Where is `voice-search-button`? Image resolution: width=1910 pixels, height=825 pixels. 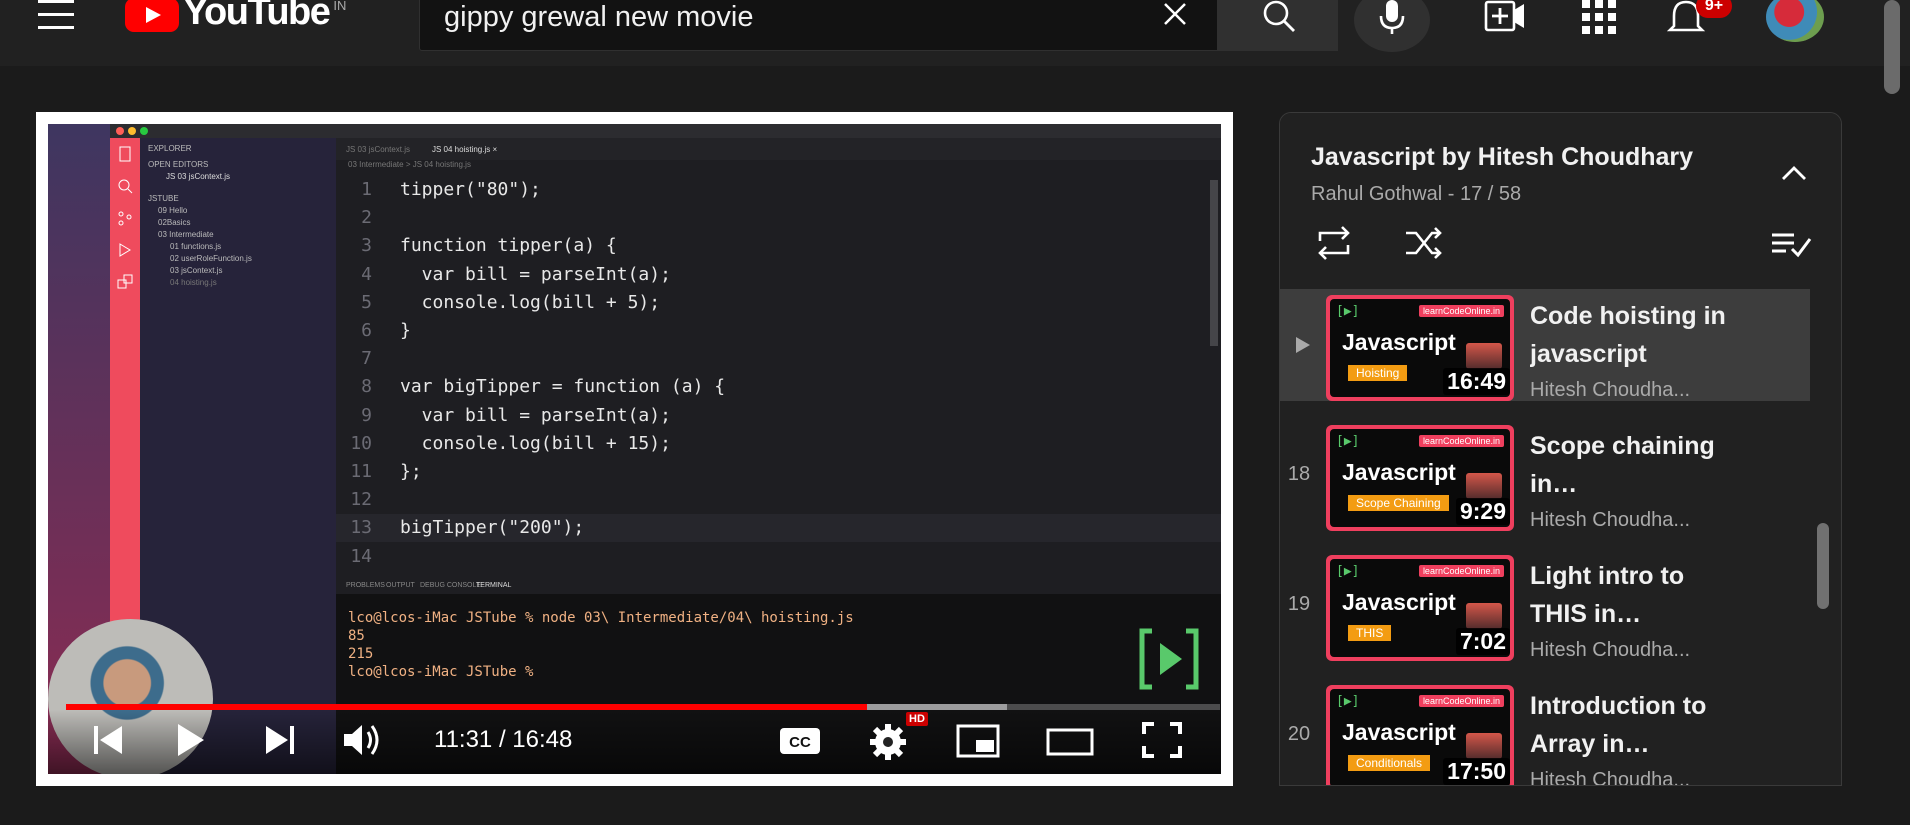
voice-search-button is located at coordinates (1392, 26).